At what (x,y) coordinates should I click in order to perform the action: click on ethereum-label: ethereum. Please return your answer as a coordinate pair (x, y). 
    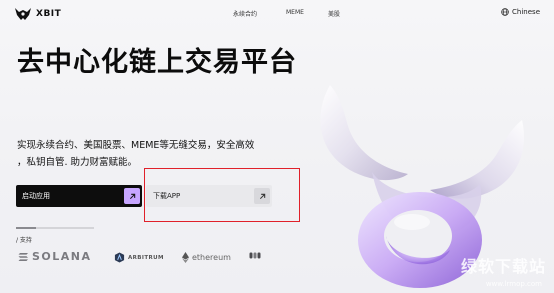
    Looking at the image, I should click on (211, 257).